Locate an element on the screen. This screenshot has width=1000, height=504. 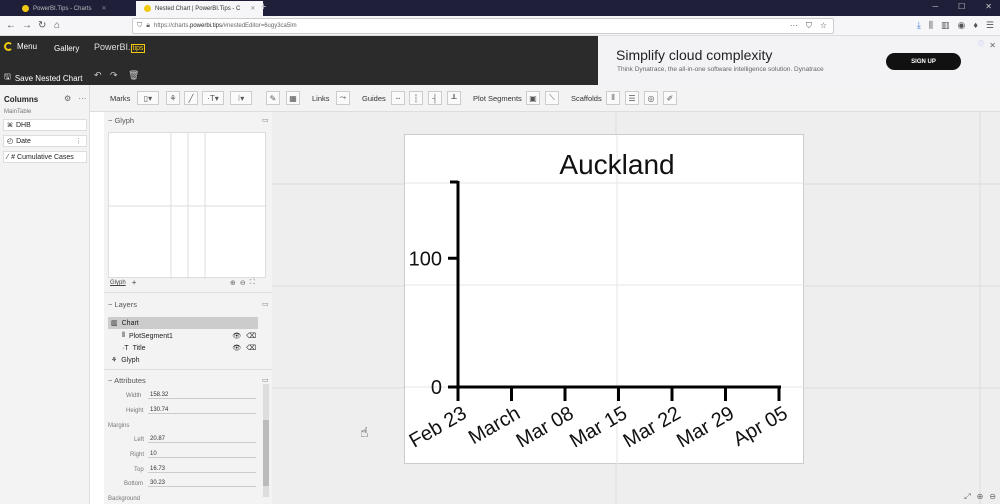
scaffold-horizontal-button: ⫴ is located at coordinates (613, 98).